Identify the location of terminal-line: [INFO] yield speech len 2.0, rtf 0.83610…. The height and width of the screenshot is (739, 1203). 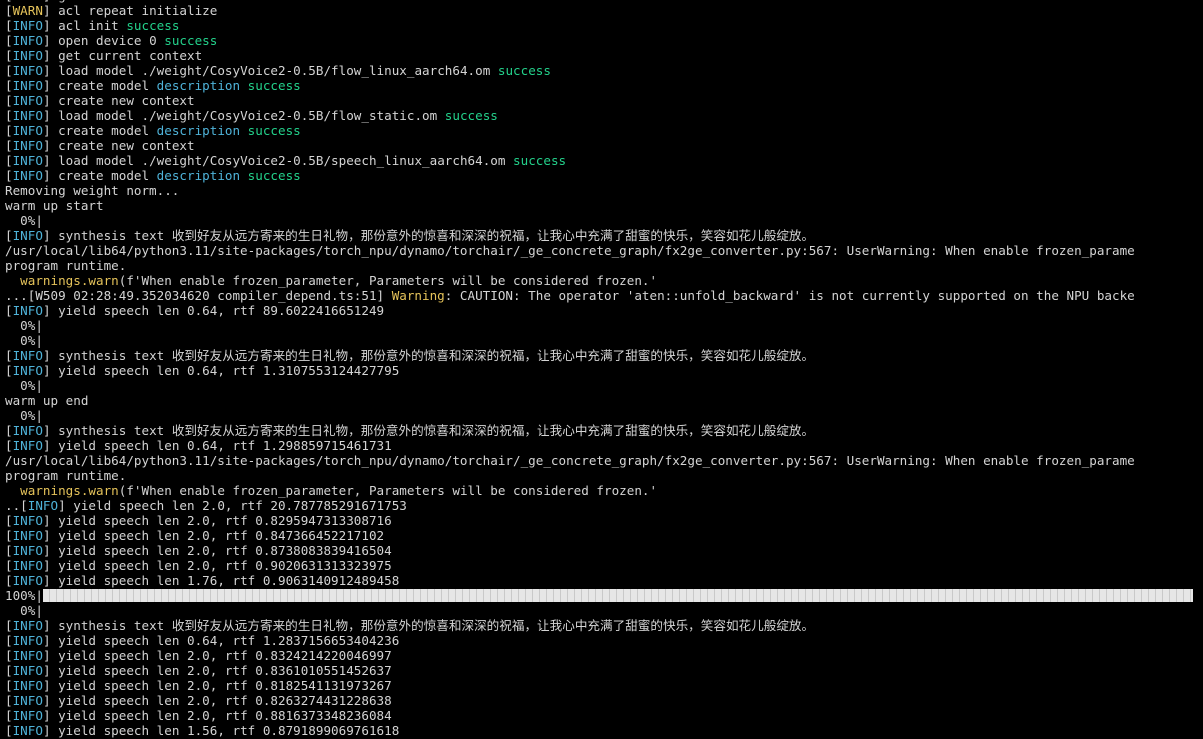
(604, 670).